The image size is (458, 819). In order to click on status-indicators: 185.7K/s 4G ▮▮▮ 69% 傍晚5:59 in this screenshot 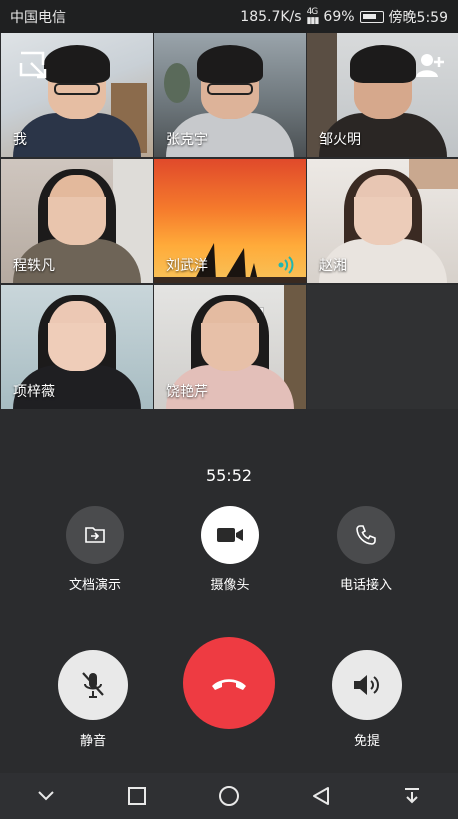, I will do `click(344, 17)`.